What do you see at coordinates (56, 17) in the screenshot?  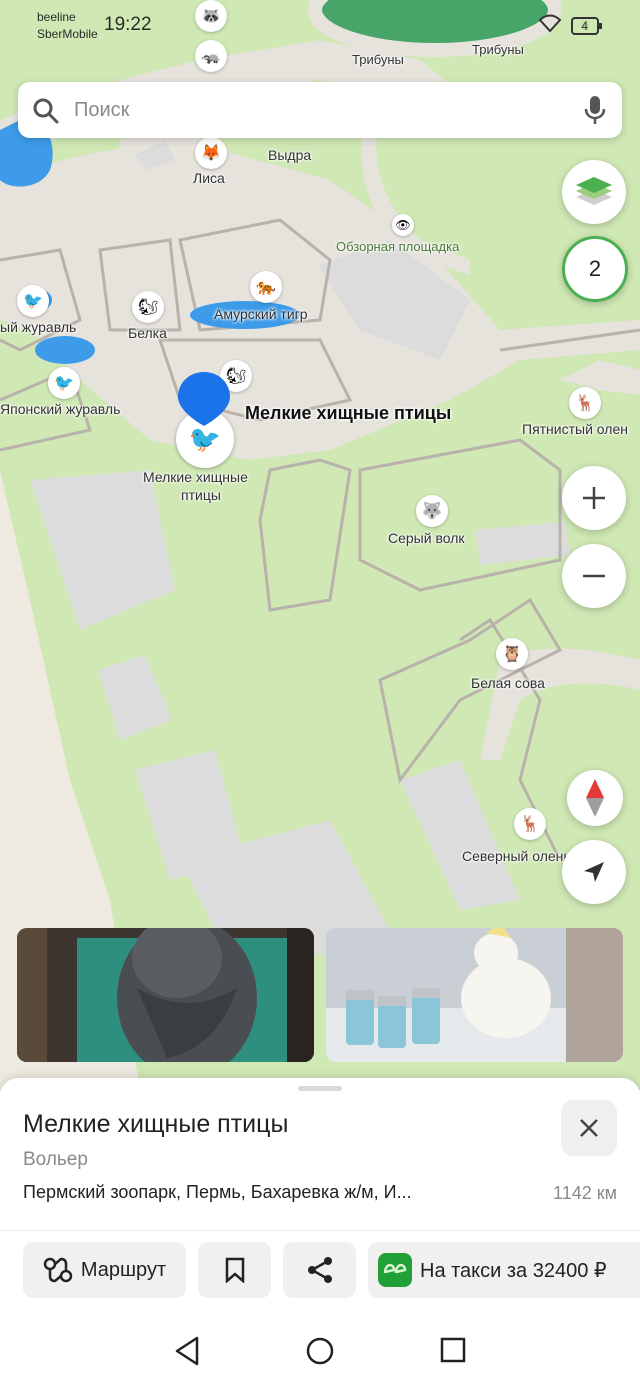 I see `operator-name: beeline` at bounding box center [56, 17].